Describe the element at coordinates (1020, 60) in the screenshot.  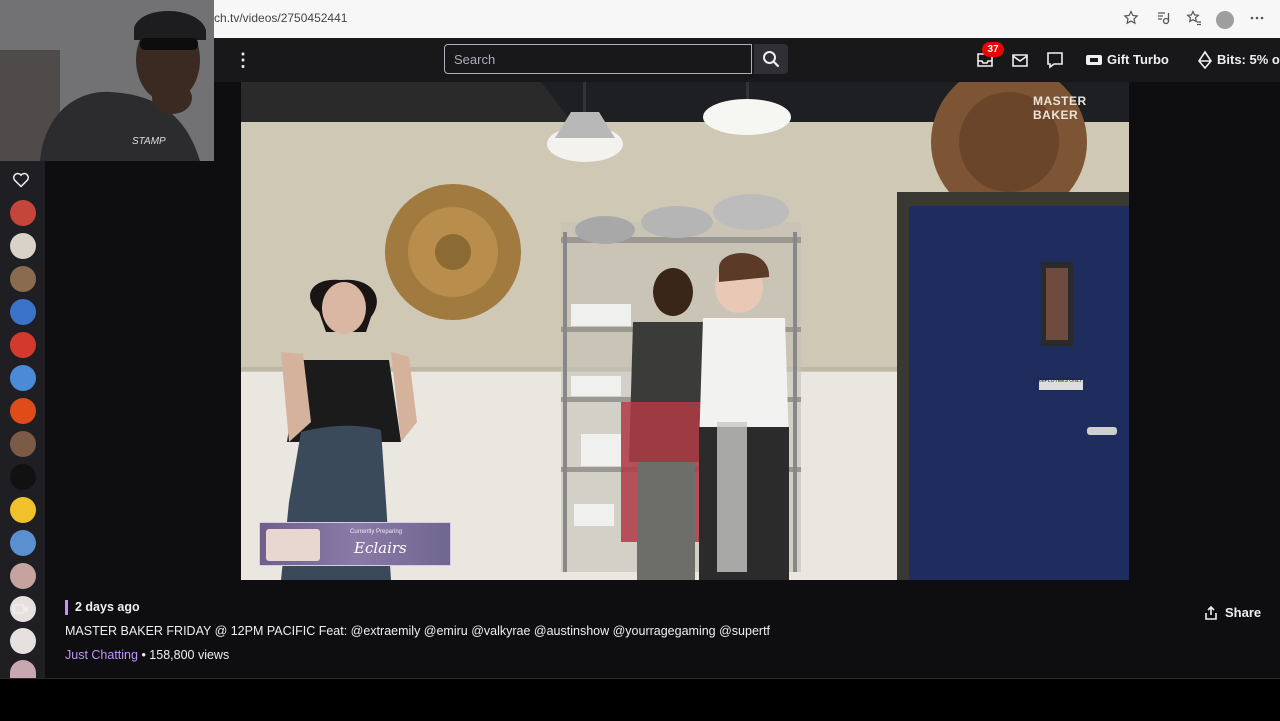
I see `whispers-mail-icon` at that location.